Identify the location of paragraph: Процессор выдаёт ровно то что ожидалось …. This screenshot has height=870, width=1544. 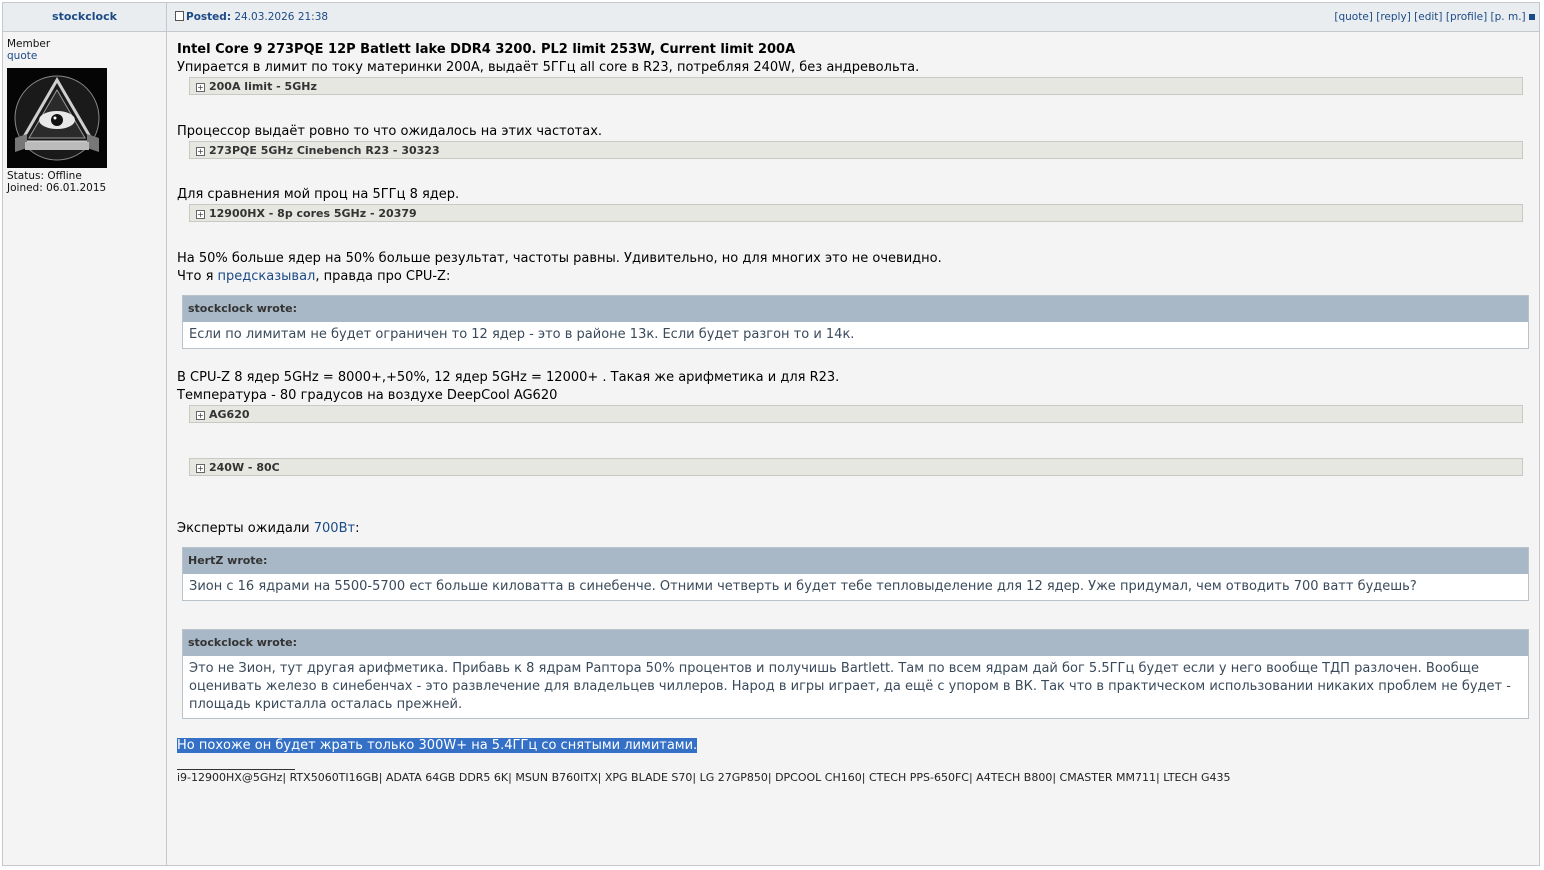
(390, 131).